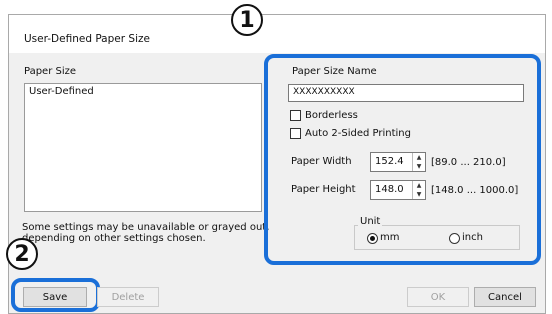 The width and height of the screenshot is (552, 314). What do you see at coordinates (114, 238) in the screenshot?
I see `settings-note-line-2: depending on other settings chosen.` at bounding box center [114, 238].